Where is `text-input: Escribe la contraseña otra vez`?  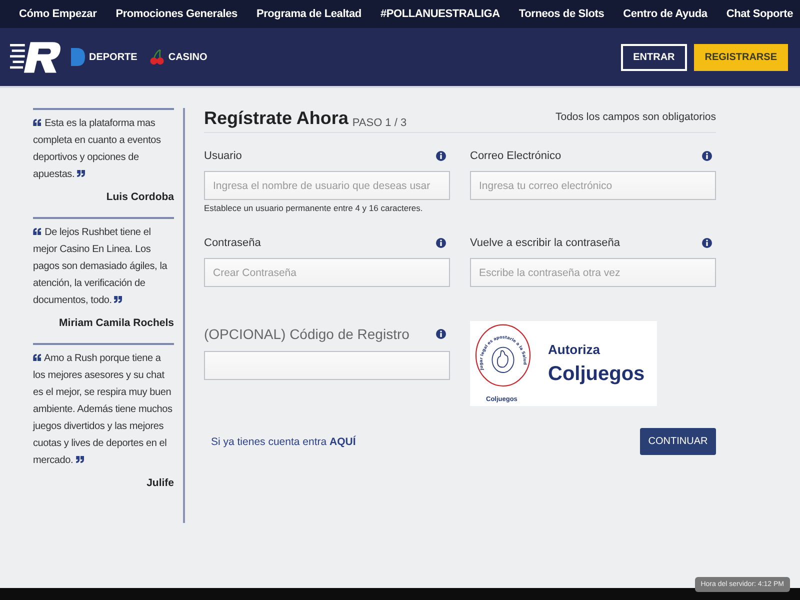 text-input: Escribe la contraseña otra vez is located at coordinates (593, 272).